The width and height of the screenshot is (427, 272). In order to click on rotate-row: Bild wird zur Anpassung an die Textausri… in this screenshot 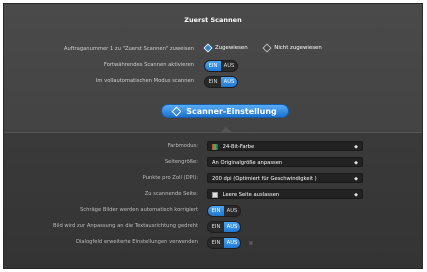, I will do `click(213, 227)`.